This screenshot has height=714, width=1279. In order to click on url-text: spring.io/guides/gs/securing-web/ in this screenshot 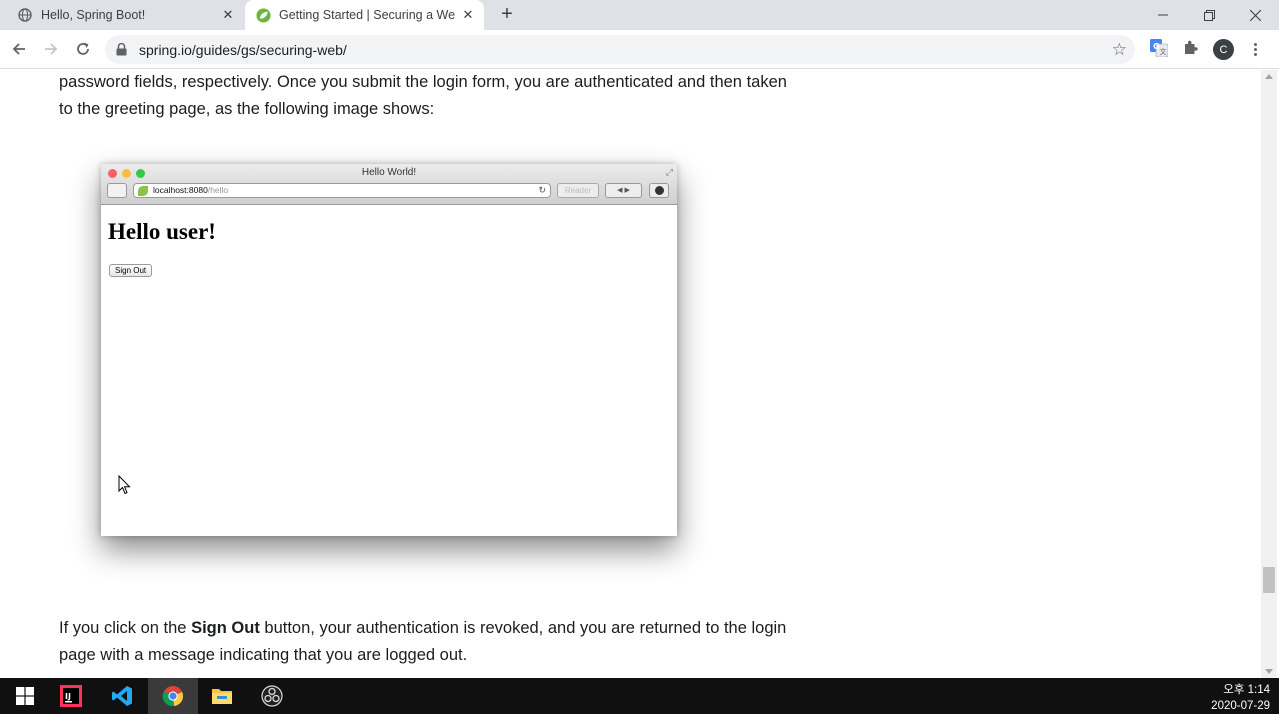, I will do `click(243, 50)`.